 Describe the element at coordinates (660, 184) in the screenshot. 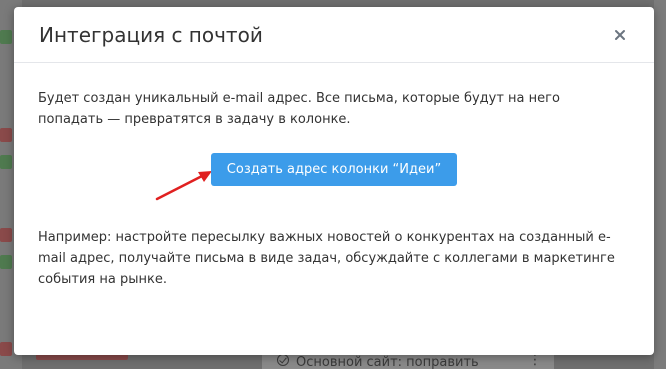

I see `background-right-column` at that location.